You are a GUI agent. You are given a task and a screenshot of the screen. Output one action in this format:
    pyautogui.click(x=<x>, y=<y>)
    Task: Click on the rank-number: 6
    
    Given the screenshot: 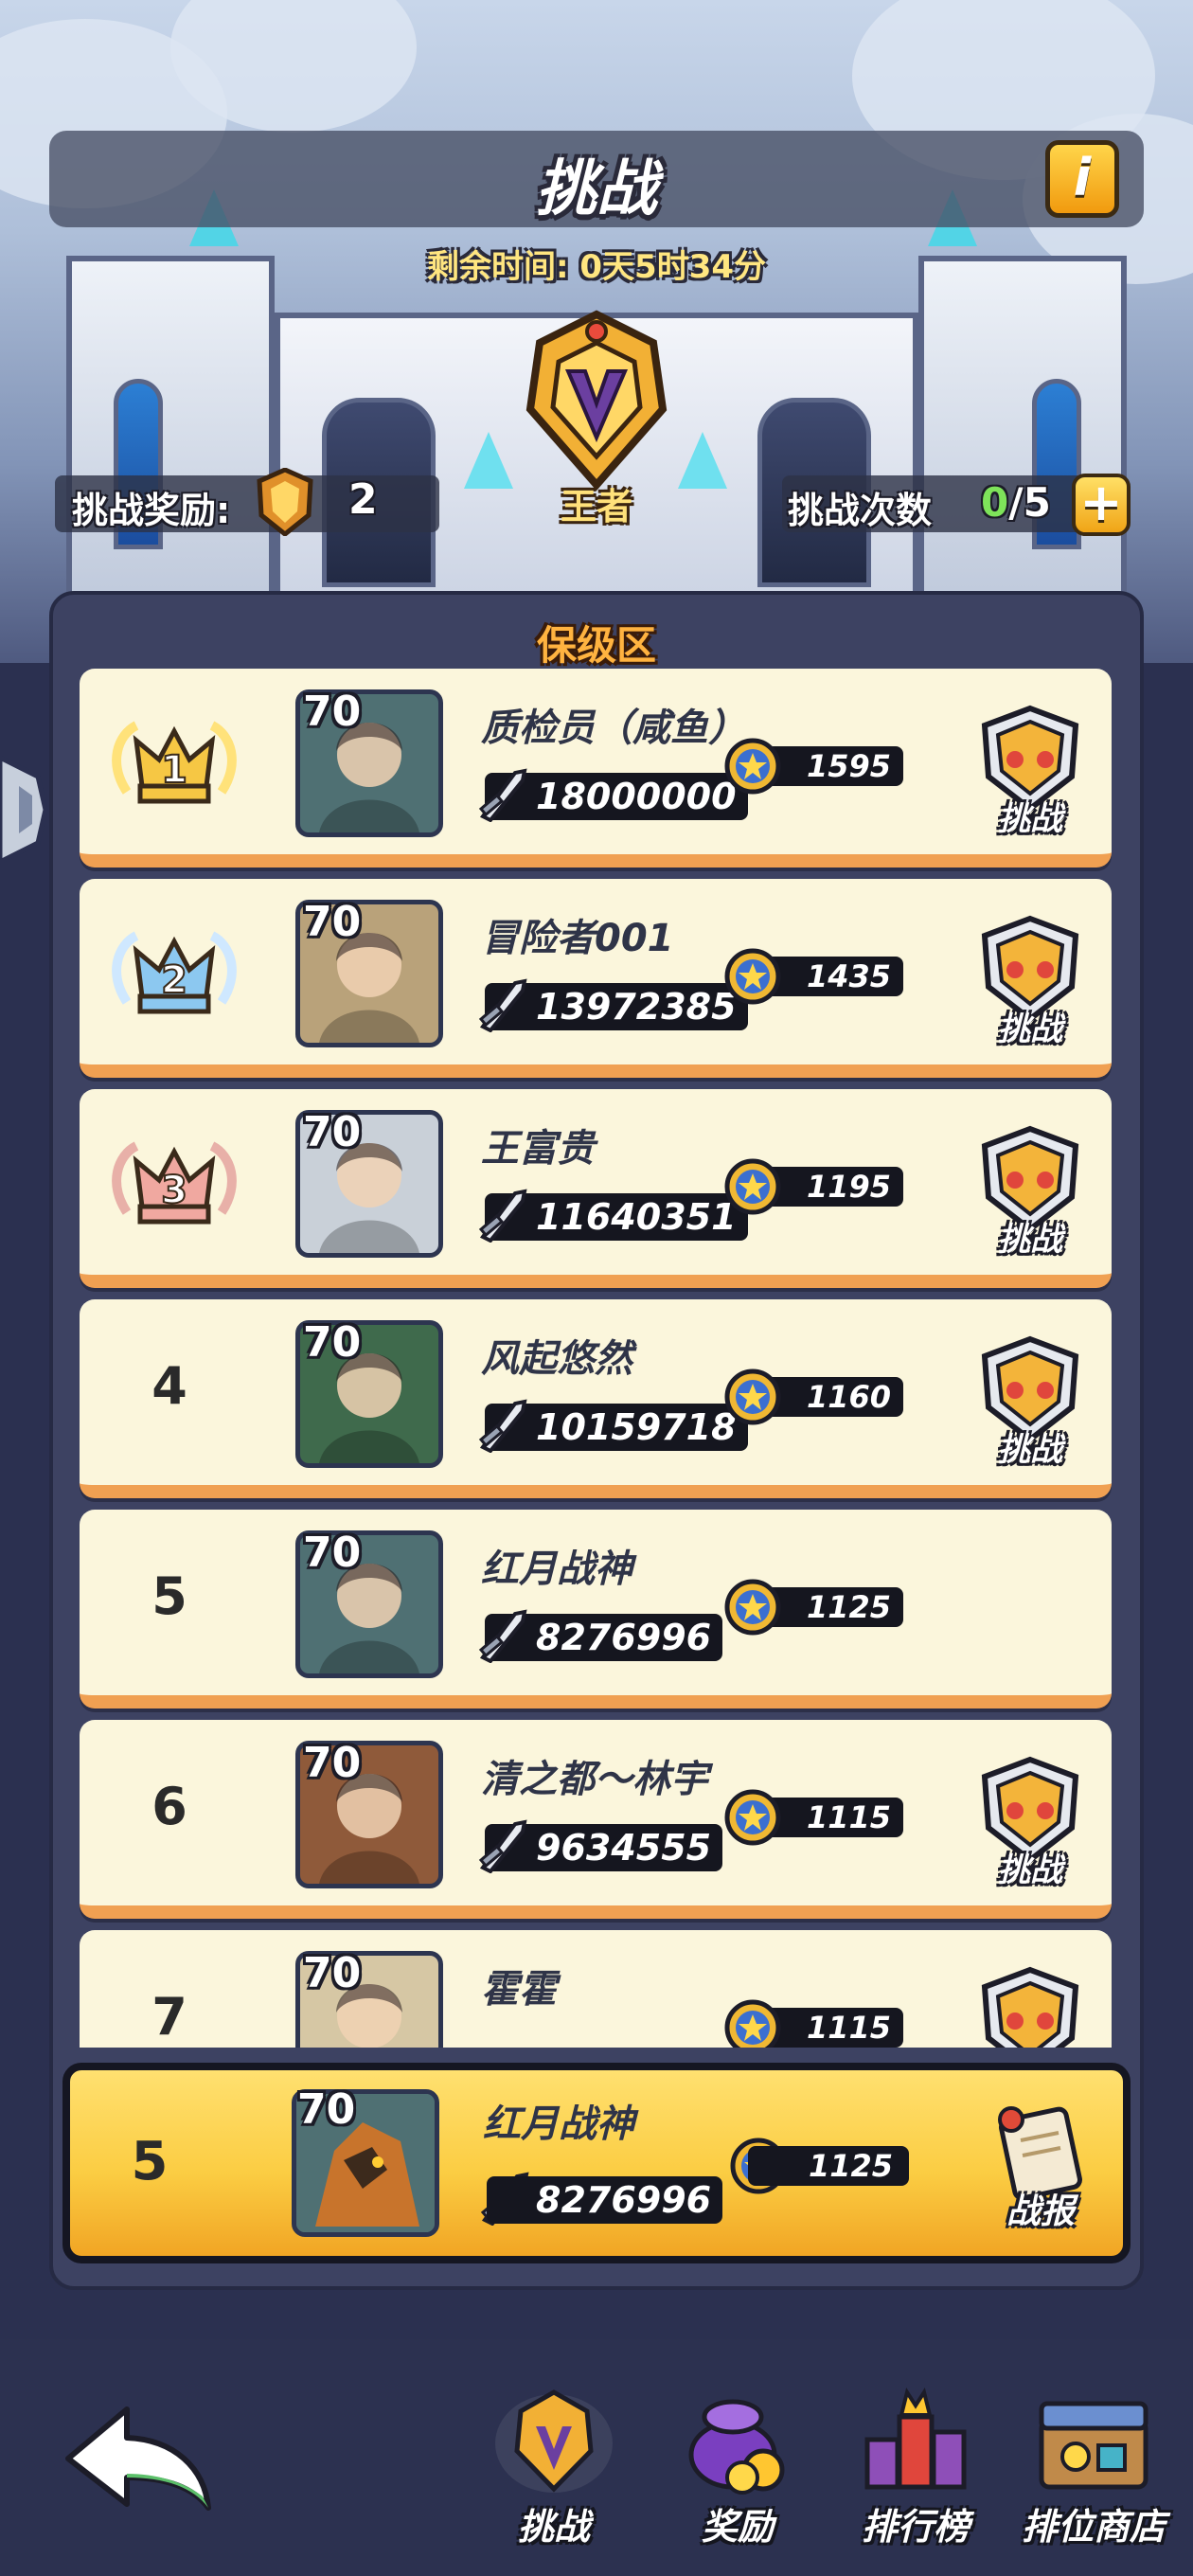 What is the action you would take?
    pyautogui.click(x=169, y=1806)
    